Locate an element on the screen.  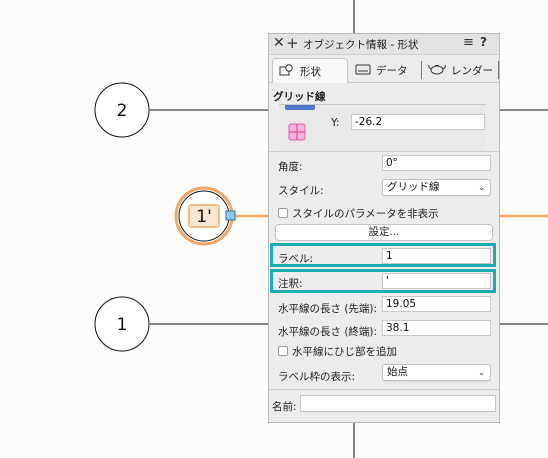
help-button: ? is located at coordinates (483, 42).